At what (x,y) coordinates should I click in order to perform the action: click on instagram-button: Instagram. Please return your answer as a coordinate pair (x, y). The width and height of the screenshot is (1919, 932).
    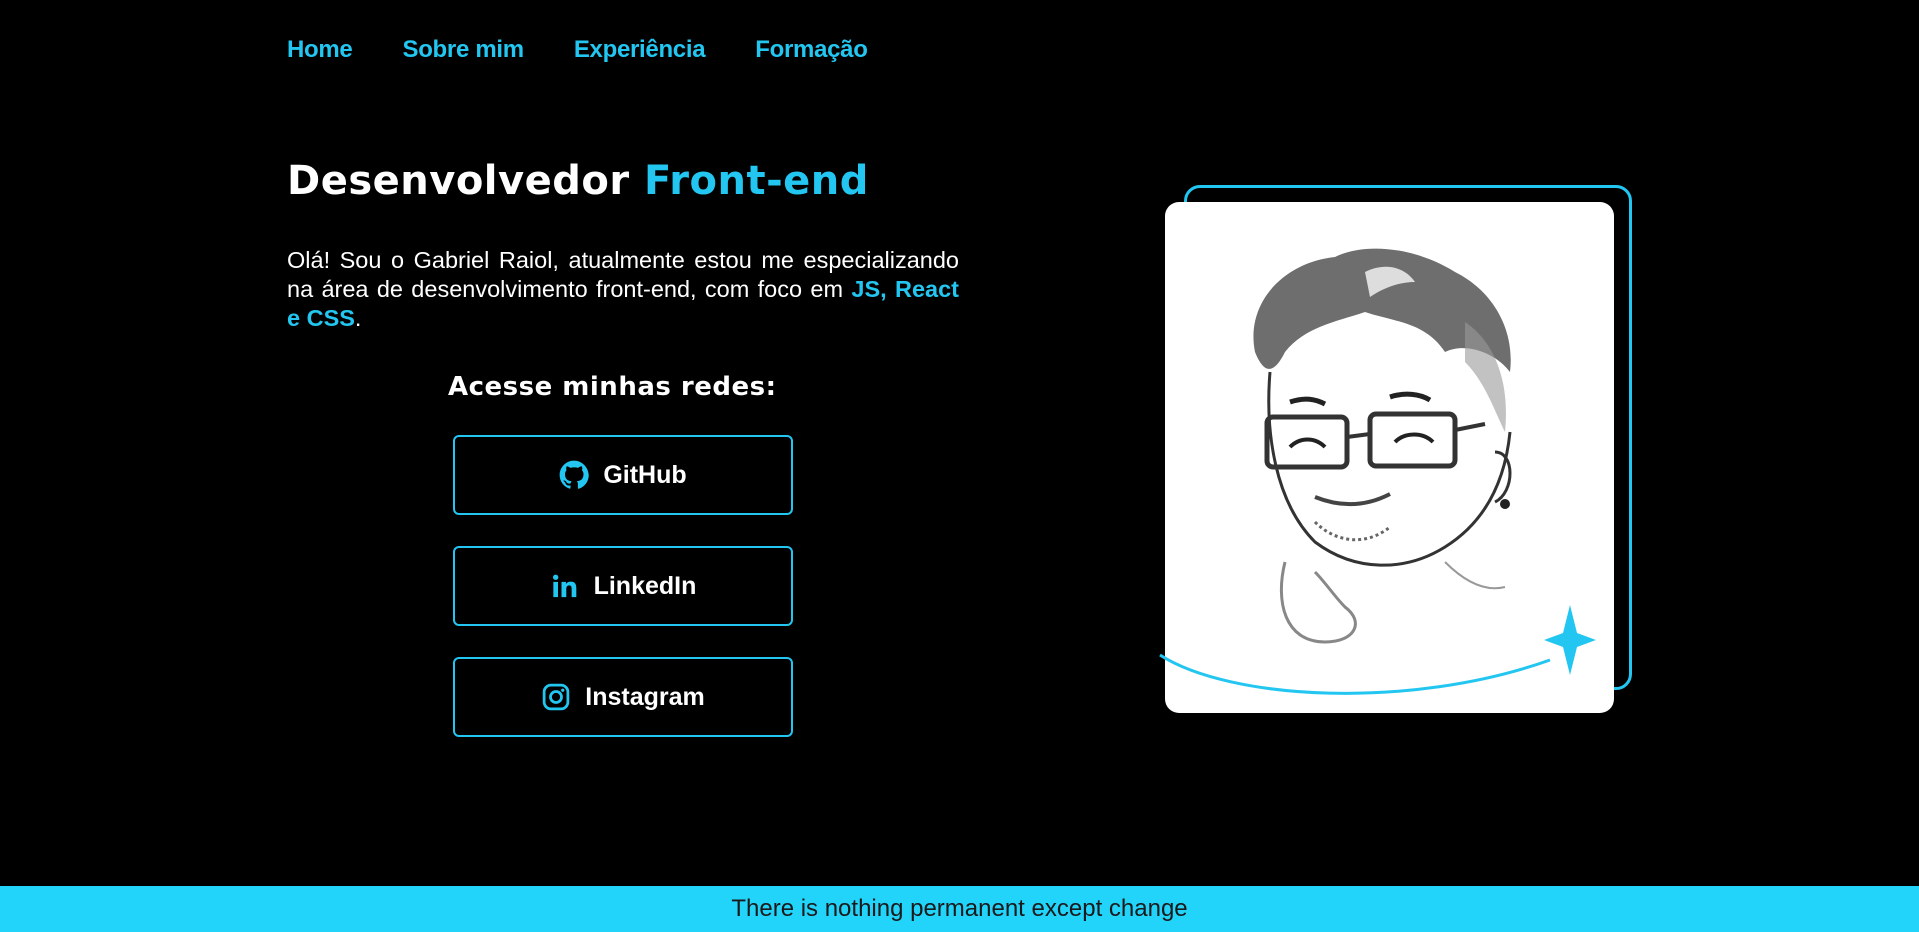
    Looking at the image, I should click on (623, 697).